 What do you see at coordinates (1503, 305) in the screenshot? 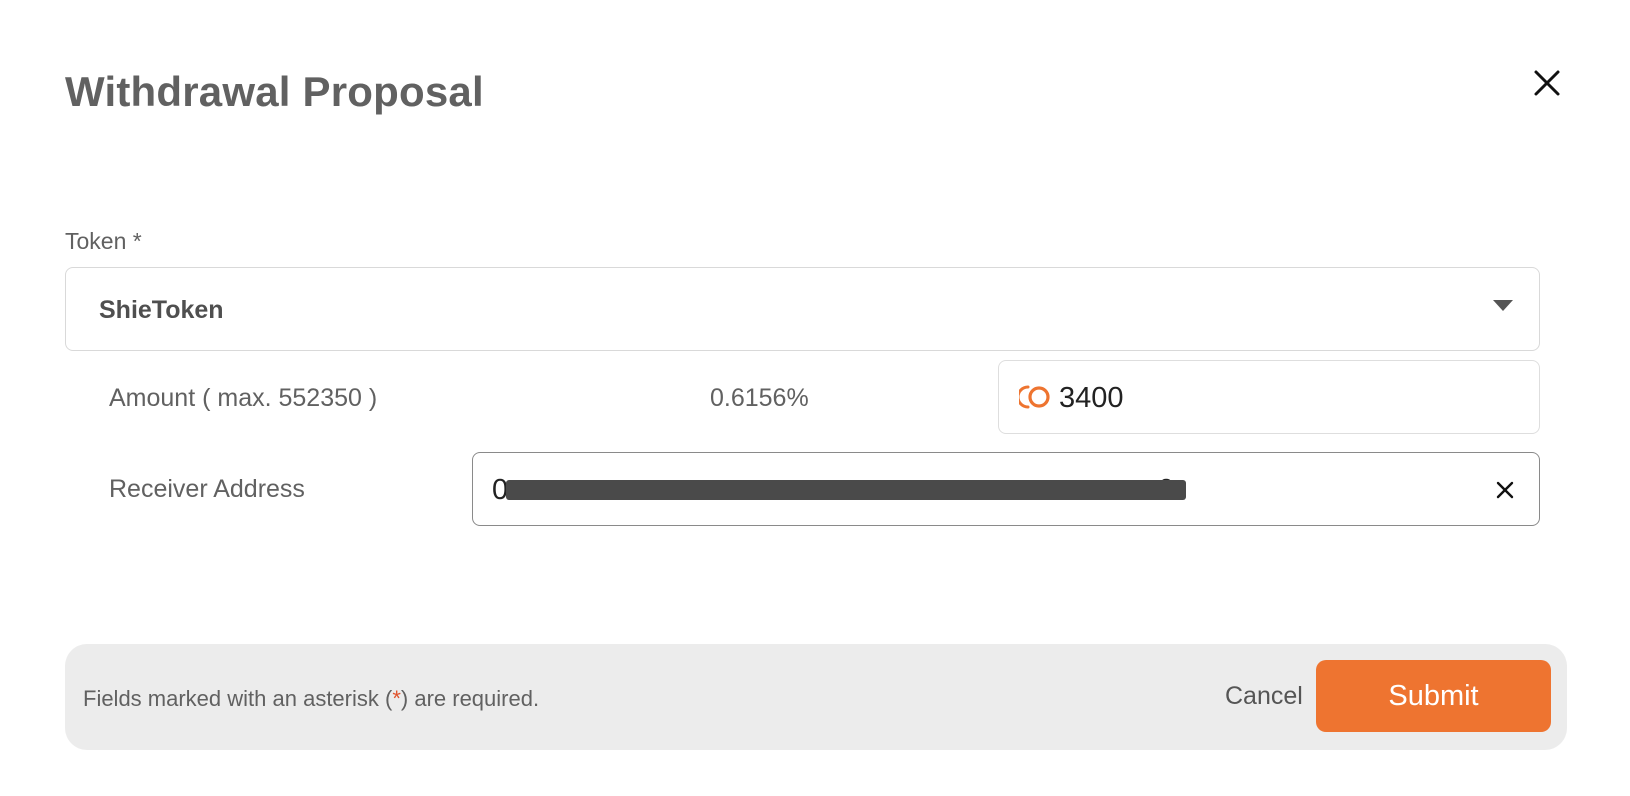
I see `caret-down-icon` at bounding box center [1503, 305].